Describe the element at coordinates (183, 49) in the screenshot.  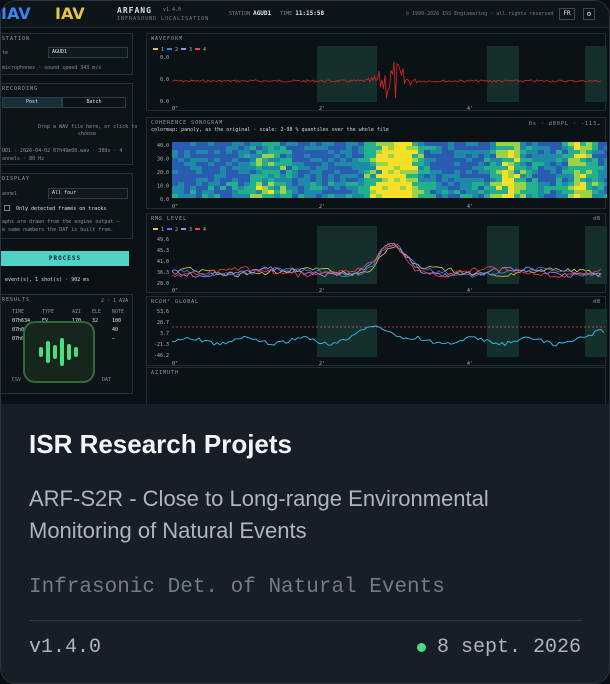
I see `waveform-legend-swatch` at that location.